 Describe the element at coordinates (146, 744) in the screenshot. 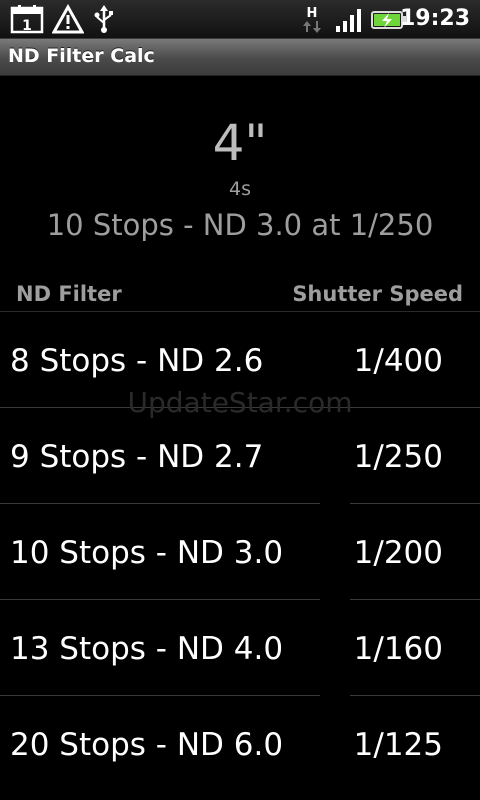

I see `filter-label: 20 Stops - ND 6.0` at that location.